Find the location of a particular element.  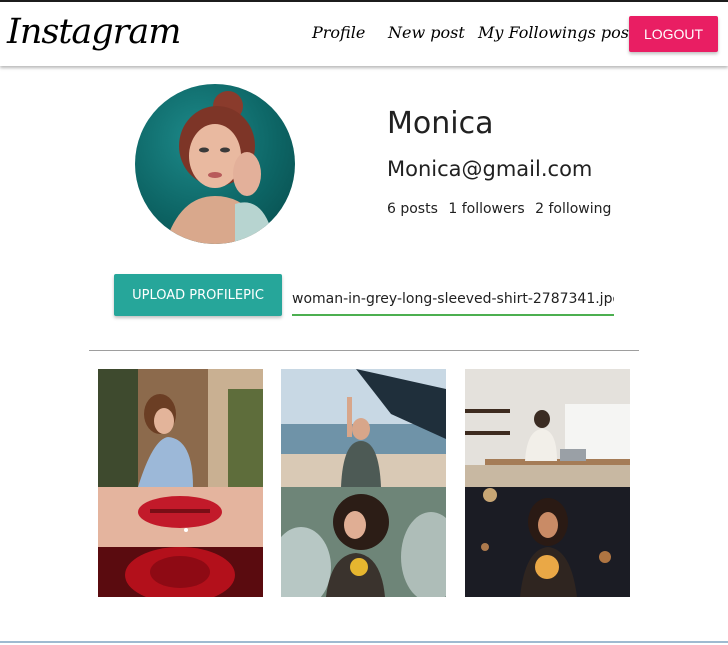

profile-name: Monica is located at coordinates (440, 123).